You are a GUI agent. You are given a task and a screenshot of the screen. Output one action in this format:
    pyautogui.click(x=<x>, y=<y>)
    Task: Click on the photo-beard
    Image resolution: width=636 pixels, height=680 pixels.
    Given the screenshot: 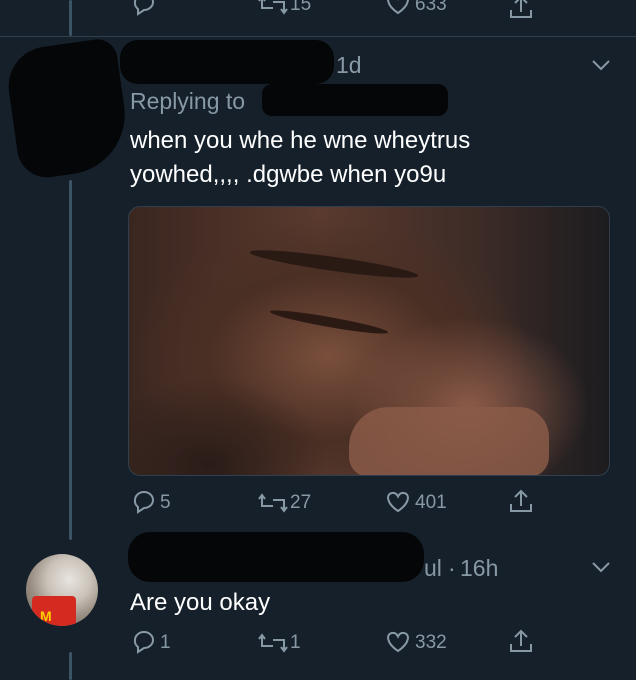 What is the action you would take?
    pyautogui.click(x=229, y=426)
    